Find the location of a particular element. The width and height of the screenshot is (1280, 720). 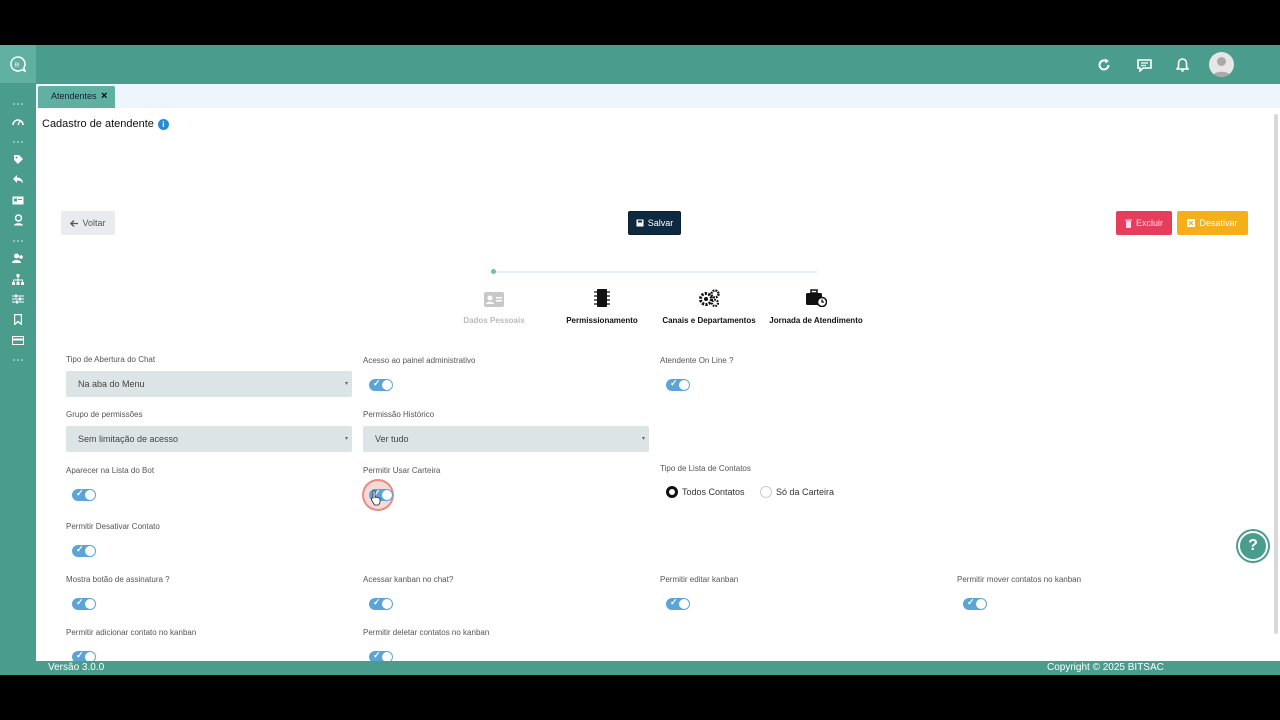

save-button: Salvar is located at coordinates (654, 223).